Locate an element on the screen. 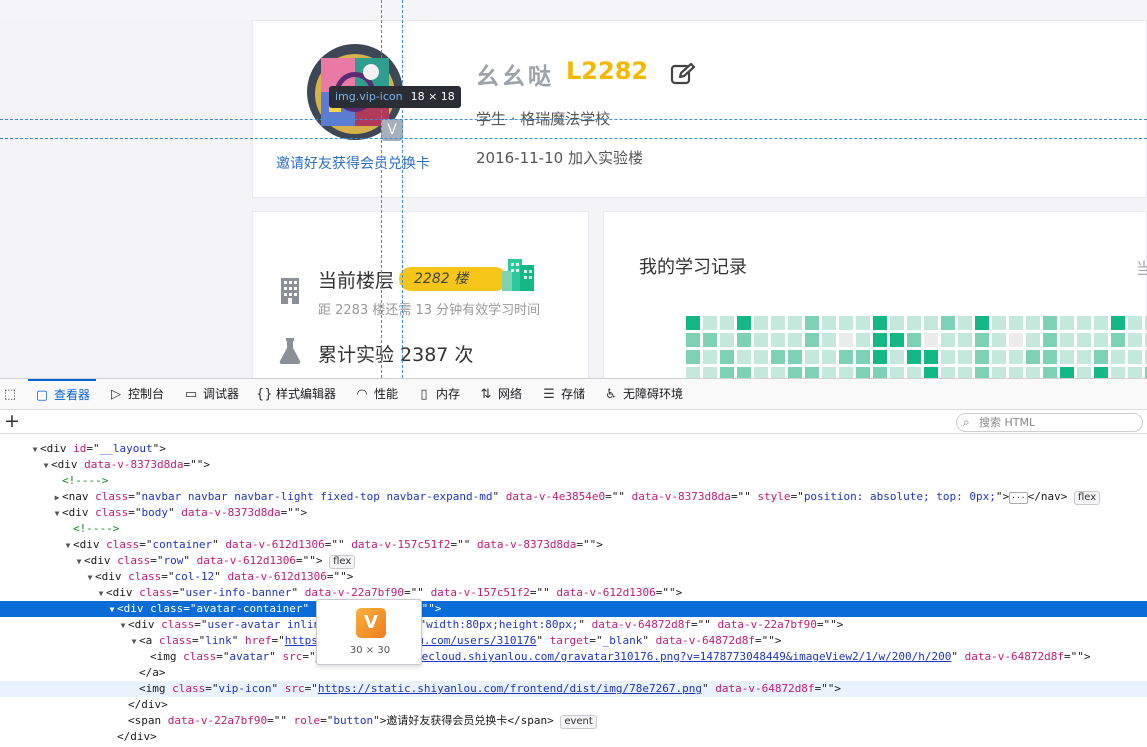  markup-token: role is located at coordinates (307, 720).